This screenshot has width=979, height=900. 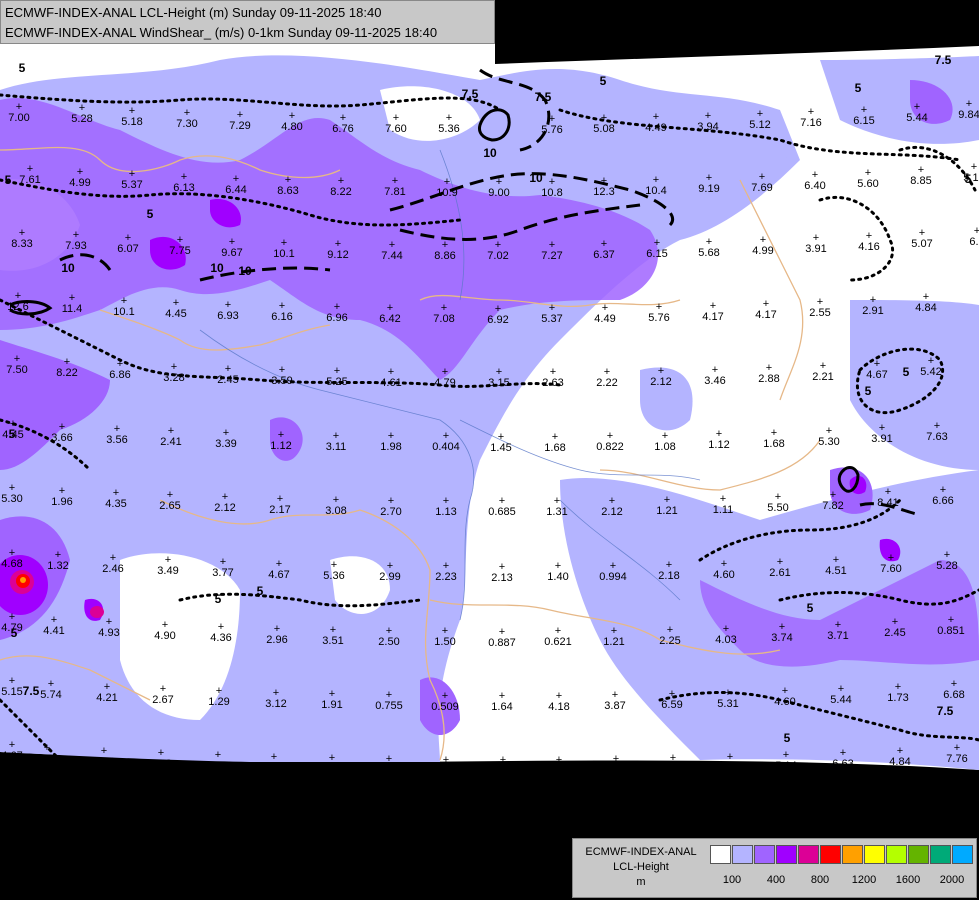 I want to click on index-value: 3.94, so click(x=707, y=127).